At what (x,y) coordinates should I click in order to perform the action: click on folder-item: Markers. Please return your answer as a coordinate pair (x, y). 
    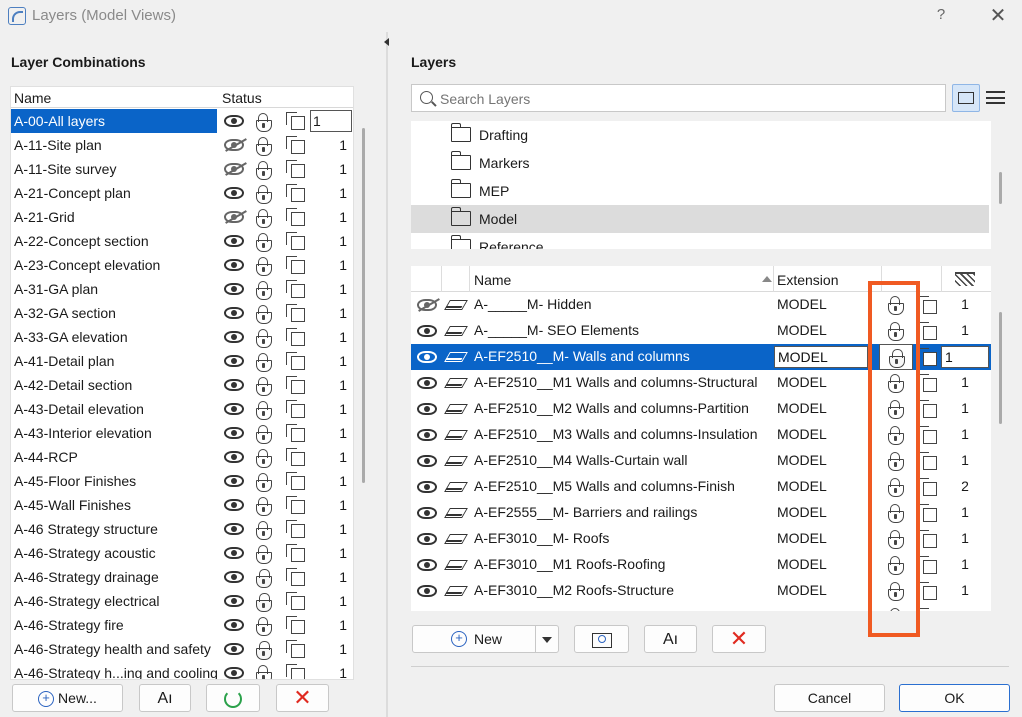
    Looking at the image, I should click on (700, 163).